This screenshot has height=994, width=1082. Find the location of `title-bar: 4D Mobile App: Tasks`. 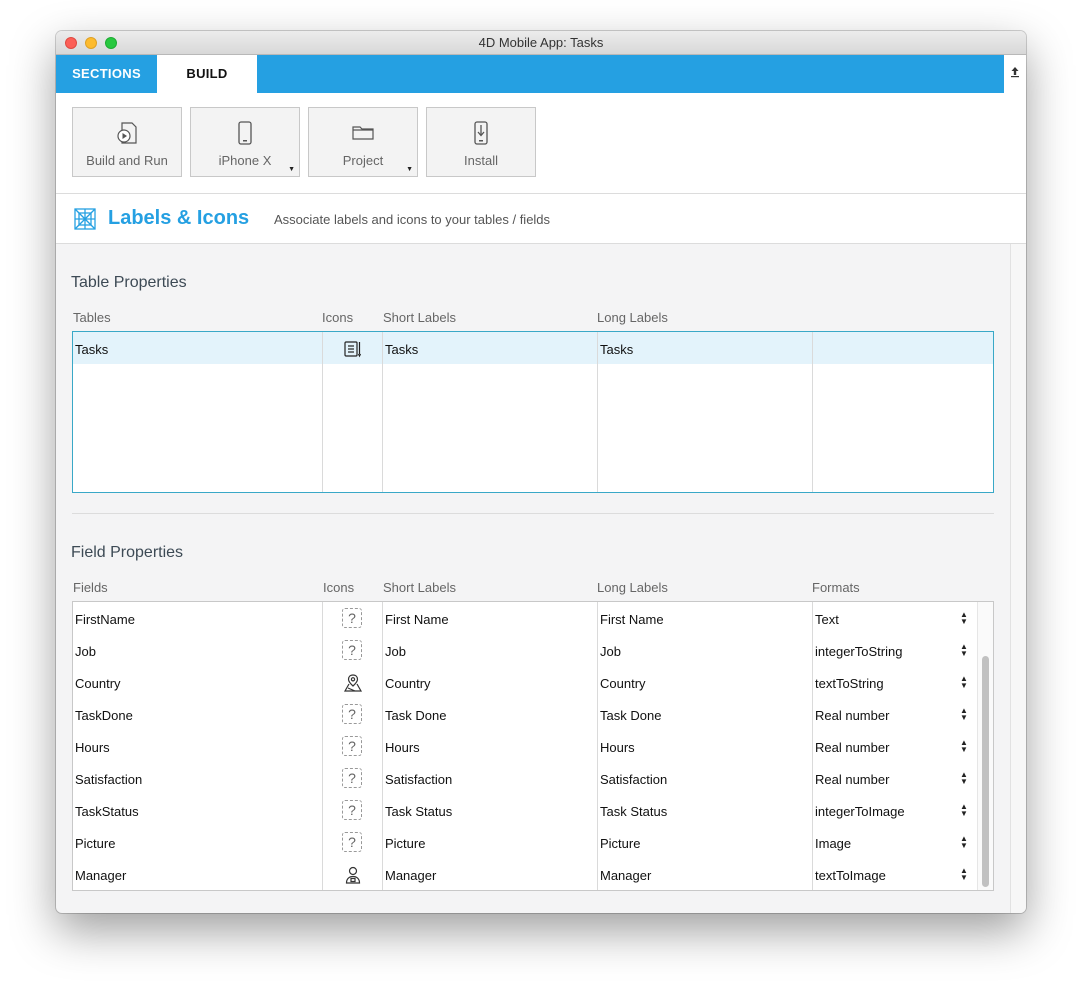

title-bar: 4D Mobile App: Tasks is located at coordinates (541, 43).